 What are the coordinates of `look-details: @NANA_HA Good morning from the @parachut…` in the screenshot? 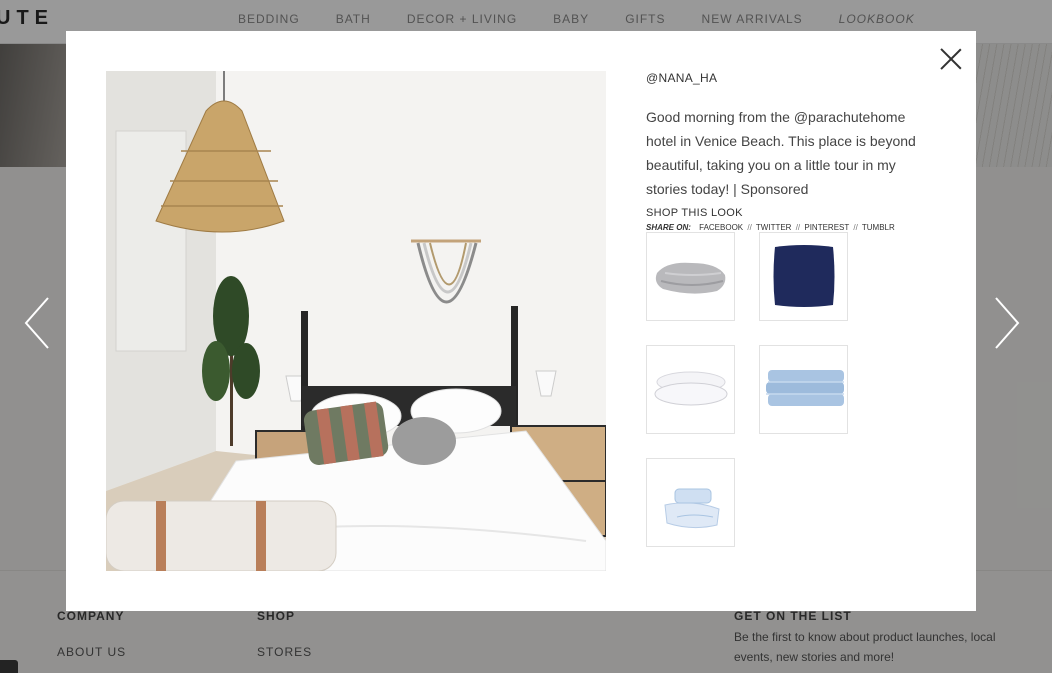 It's located at (796, 152).